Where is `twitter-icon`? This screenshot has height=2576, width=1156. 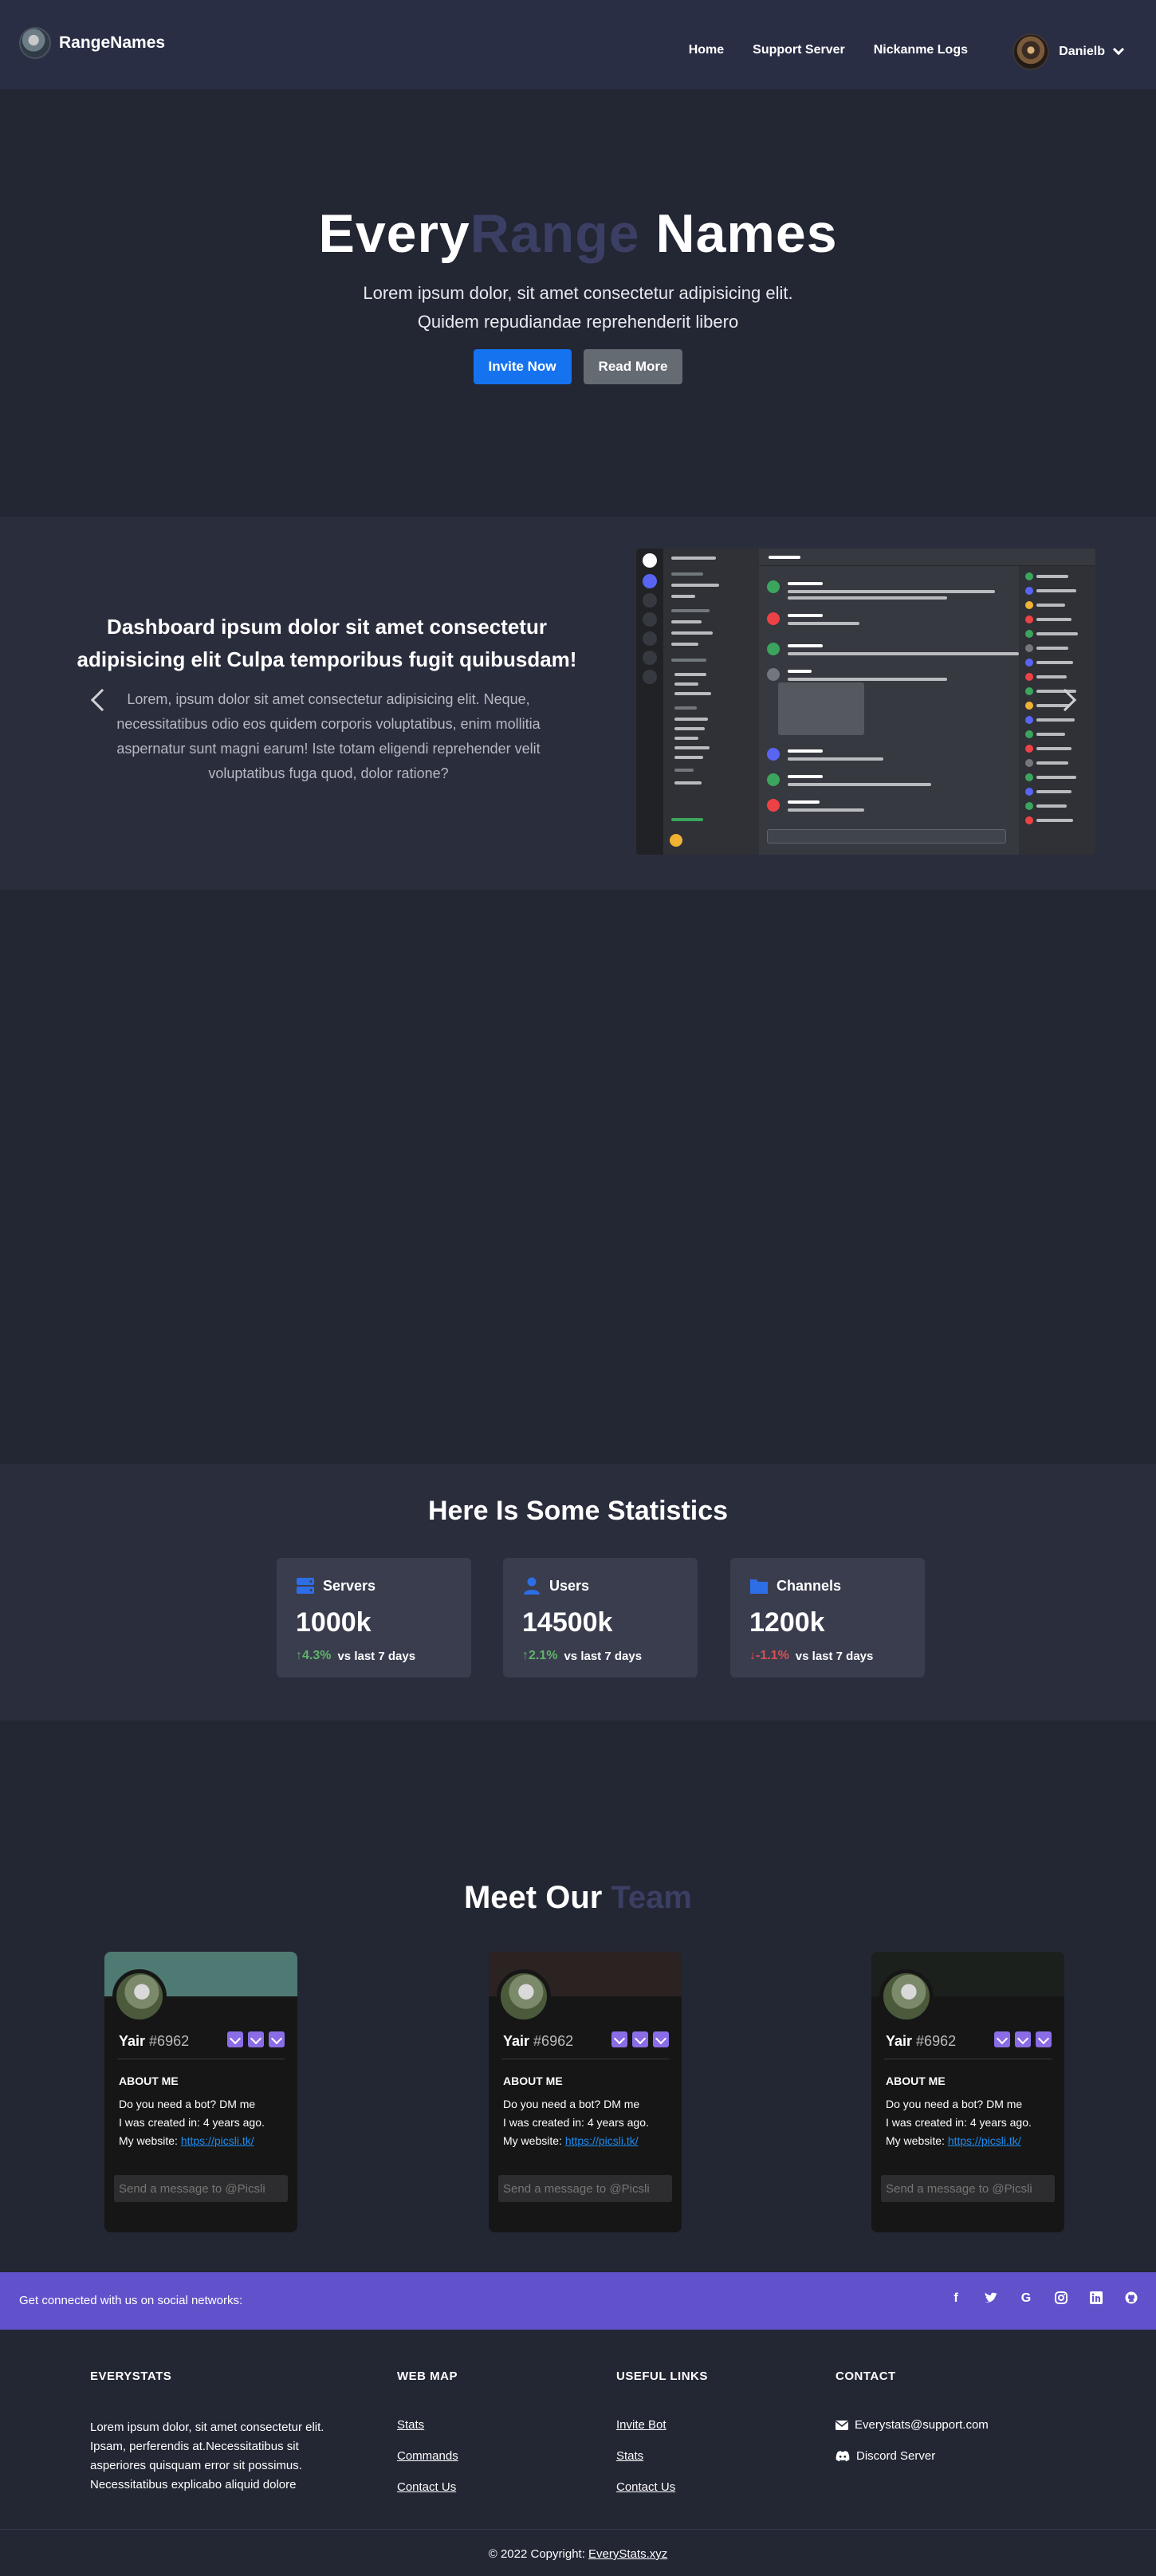 twitter-icon is located at coordinates (991, 2299).